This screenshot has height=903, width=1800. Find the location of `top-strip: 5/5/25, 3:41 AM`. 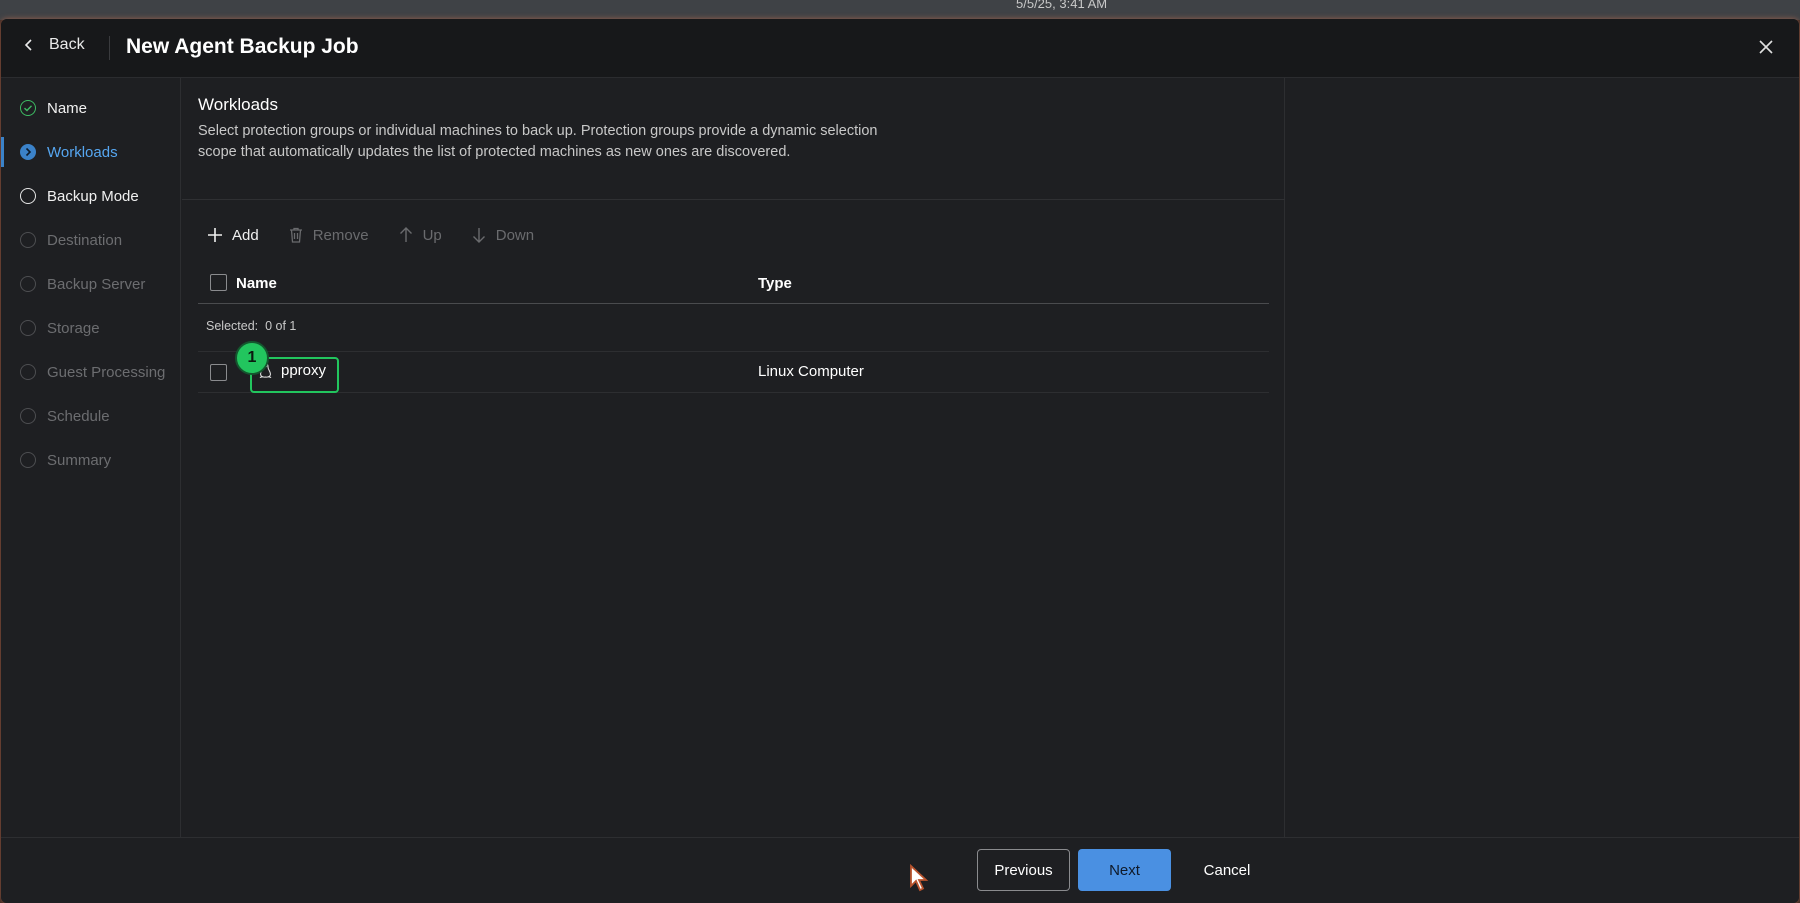

top-strip: 5/5/25, 3:41 AM is located at coordinates (900, 10).